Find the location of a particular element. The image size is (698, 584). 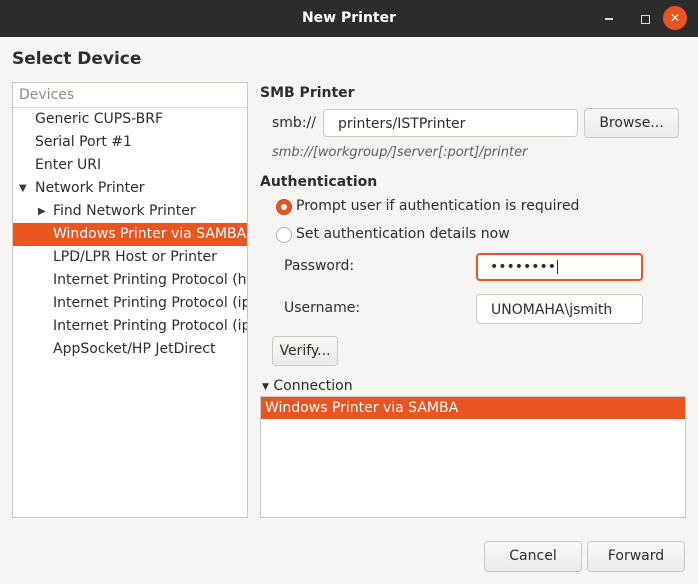

device-item-label: Windows Printer via SAMBA is located at coordinates (150, 234).